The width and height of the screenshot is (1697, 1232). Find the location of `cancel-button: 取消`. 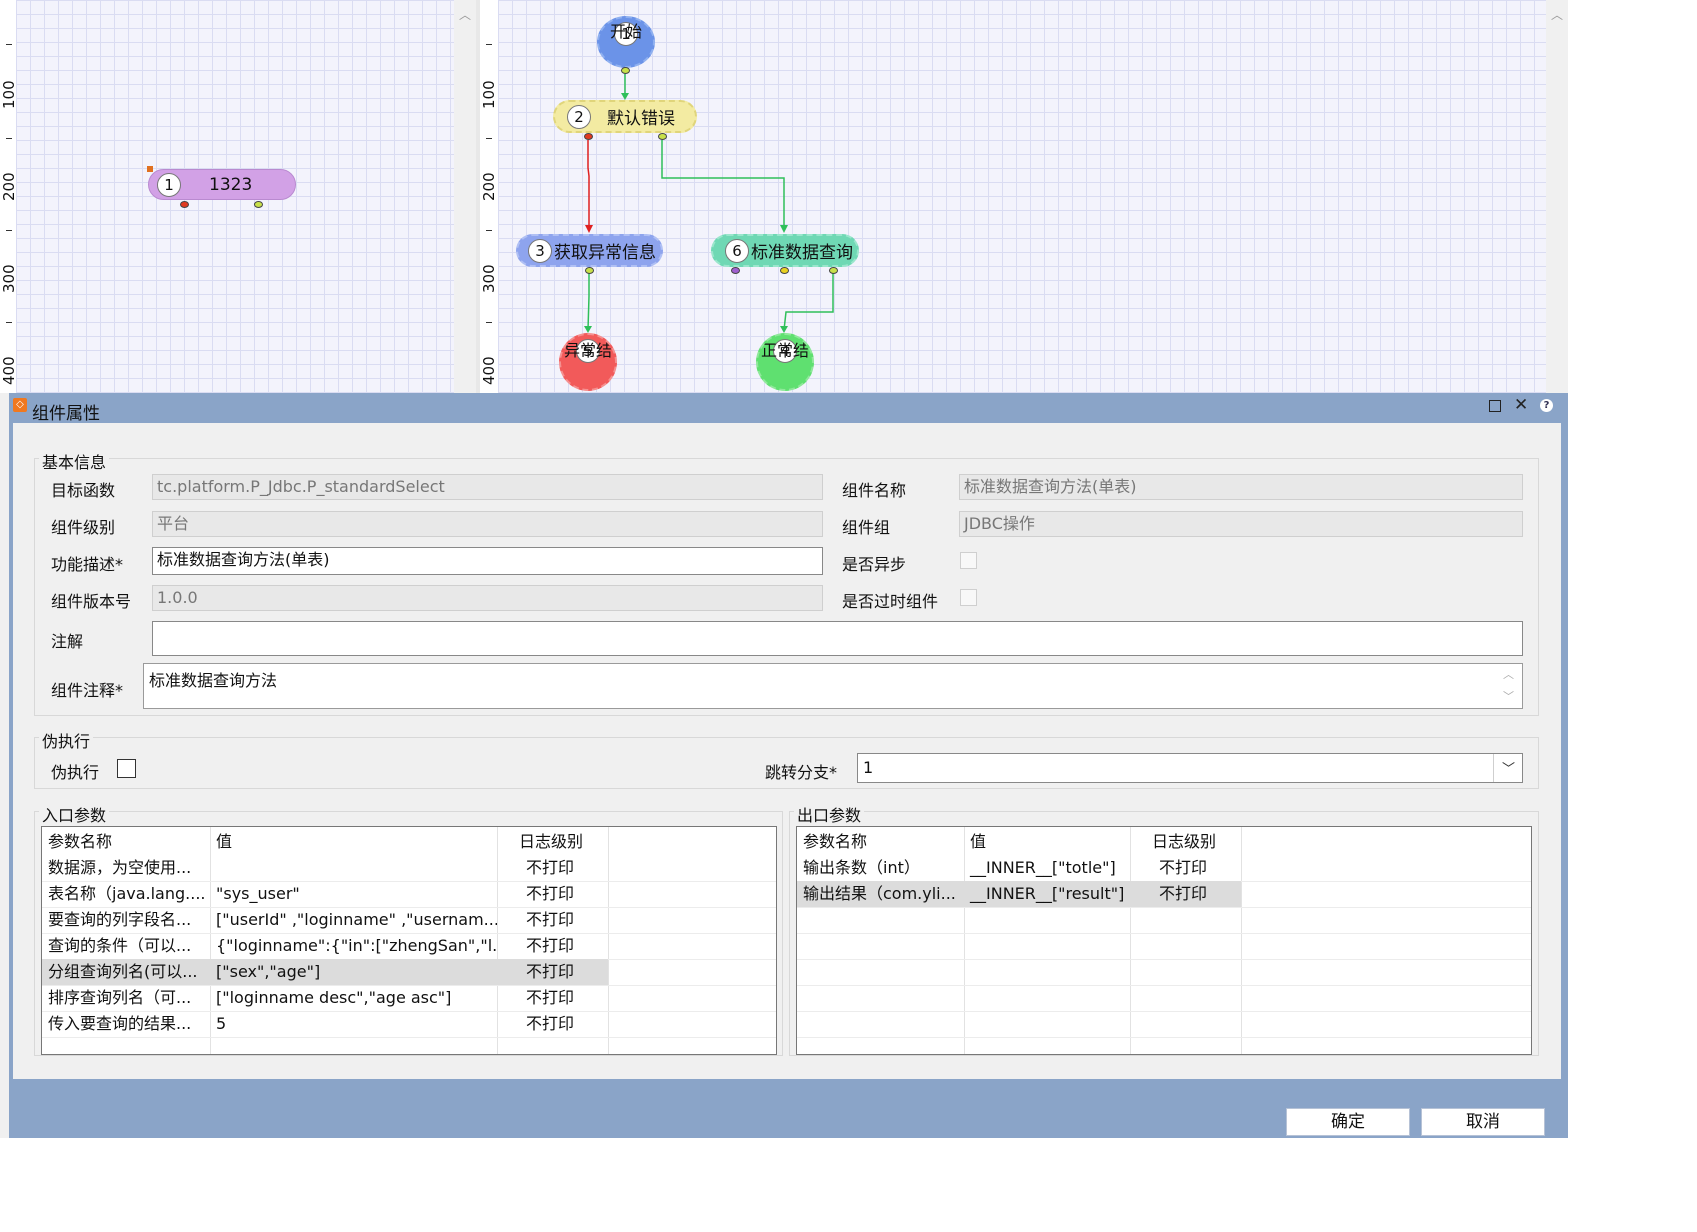

cancel-button: 取消 is located at coordinates (1483, 1122).